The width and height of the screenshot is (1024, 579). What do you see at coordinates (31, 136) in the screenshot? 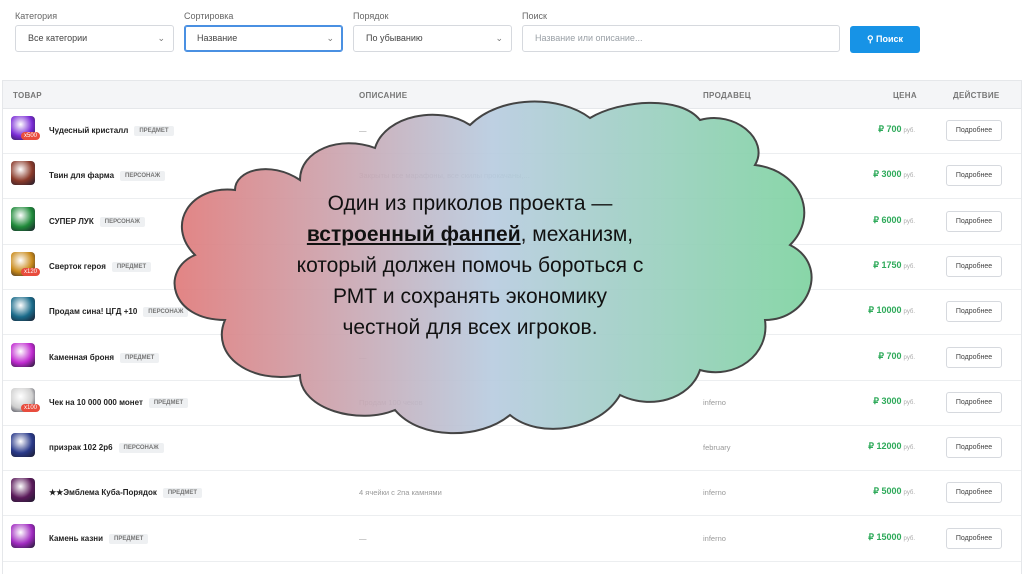
I see `quantity-badge: x500` at bounding box center [31, 136].